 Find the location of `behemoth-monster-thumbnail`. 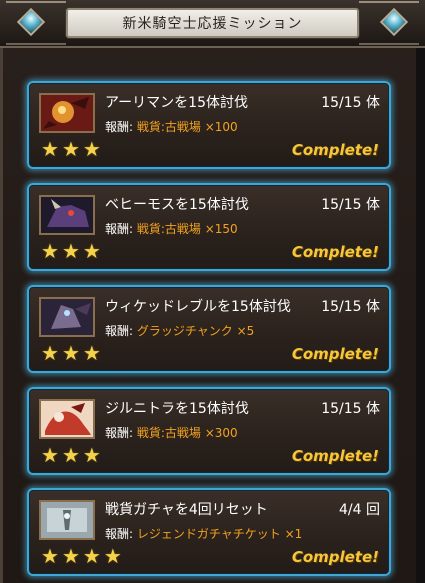

behemoth-monster-thumbnail is located at coordinates (67, 215).